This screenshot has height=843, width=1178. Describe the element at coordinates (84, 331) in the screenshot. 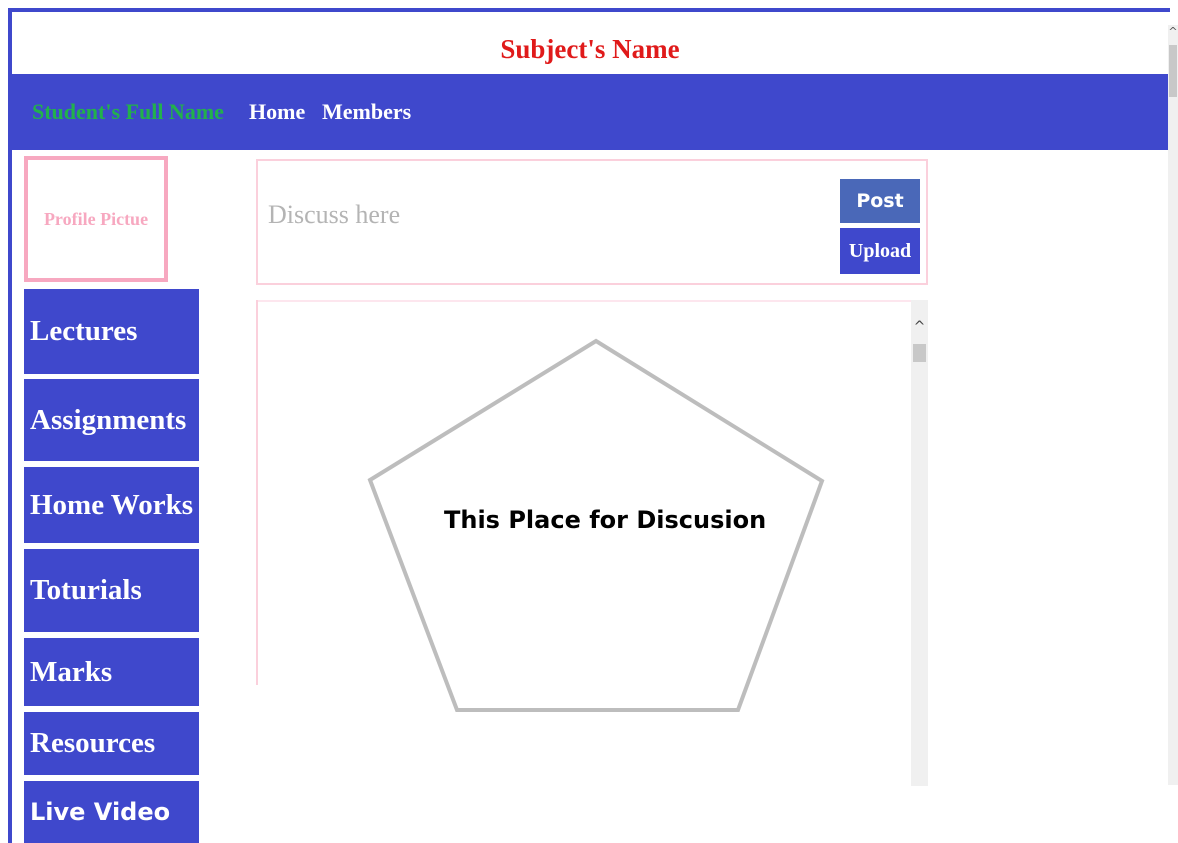

I see `sidebar-item-label: Lectures` at that location.